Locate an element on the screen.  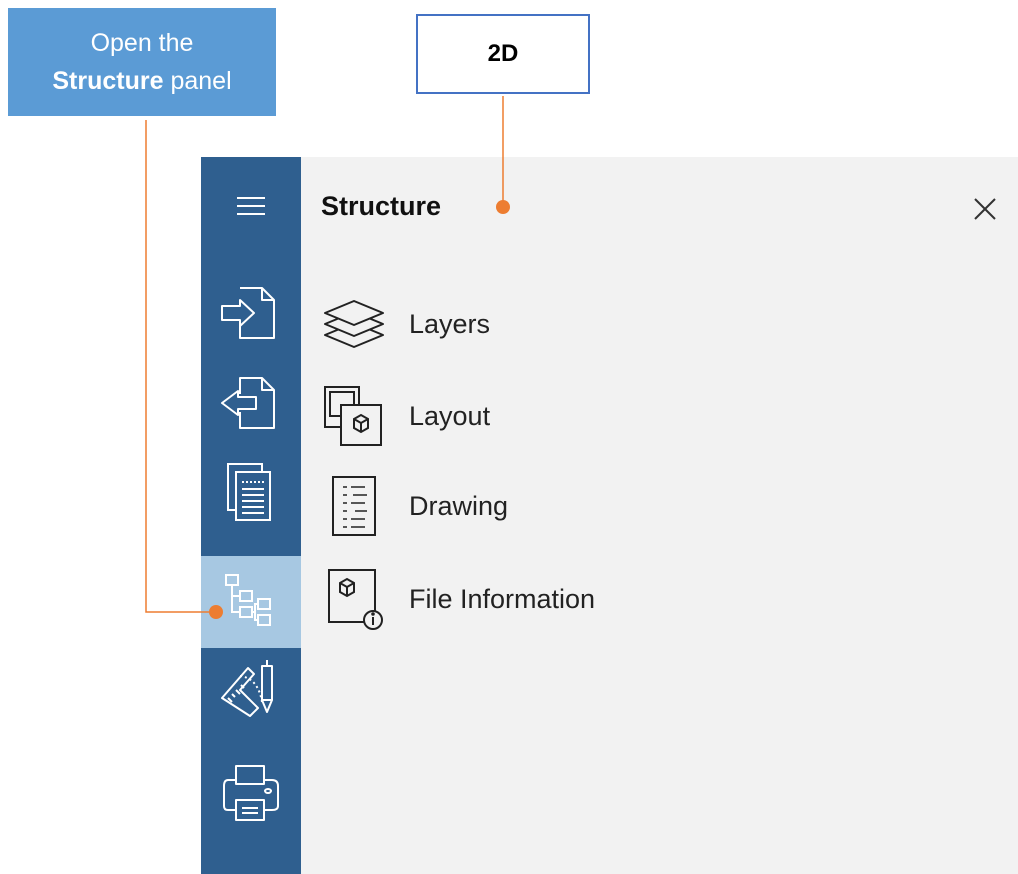
documents-icon is located at coordinates (249, 492).